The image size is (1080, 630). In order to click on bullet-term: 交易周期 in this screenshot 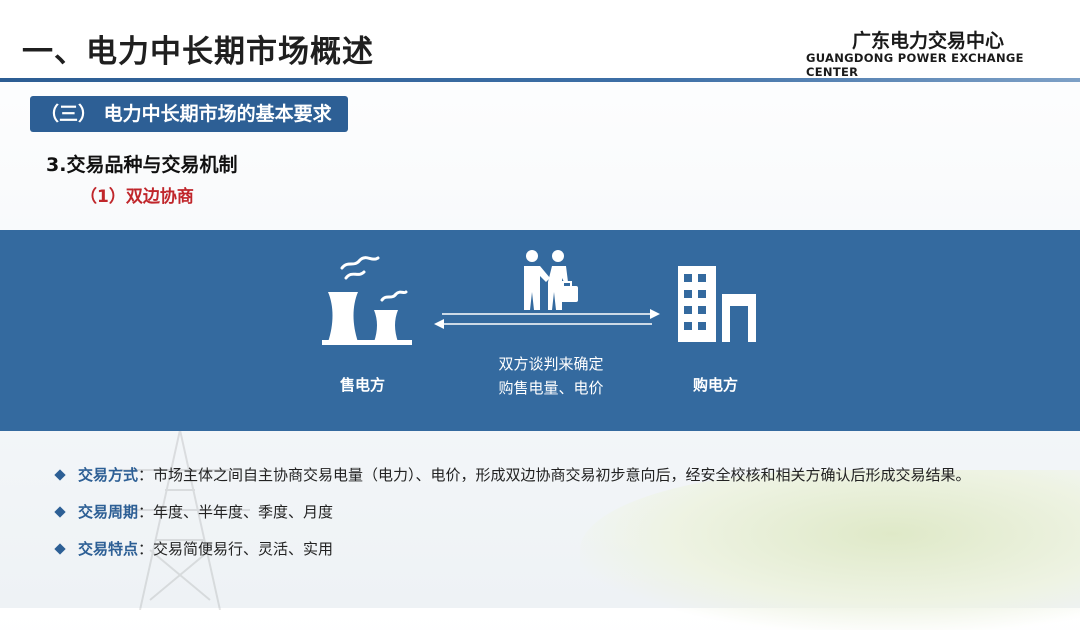, I will do `click(108, 512)`.